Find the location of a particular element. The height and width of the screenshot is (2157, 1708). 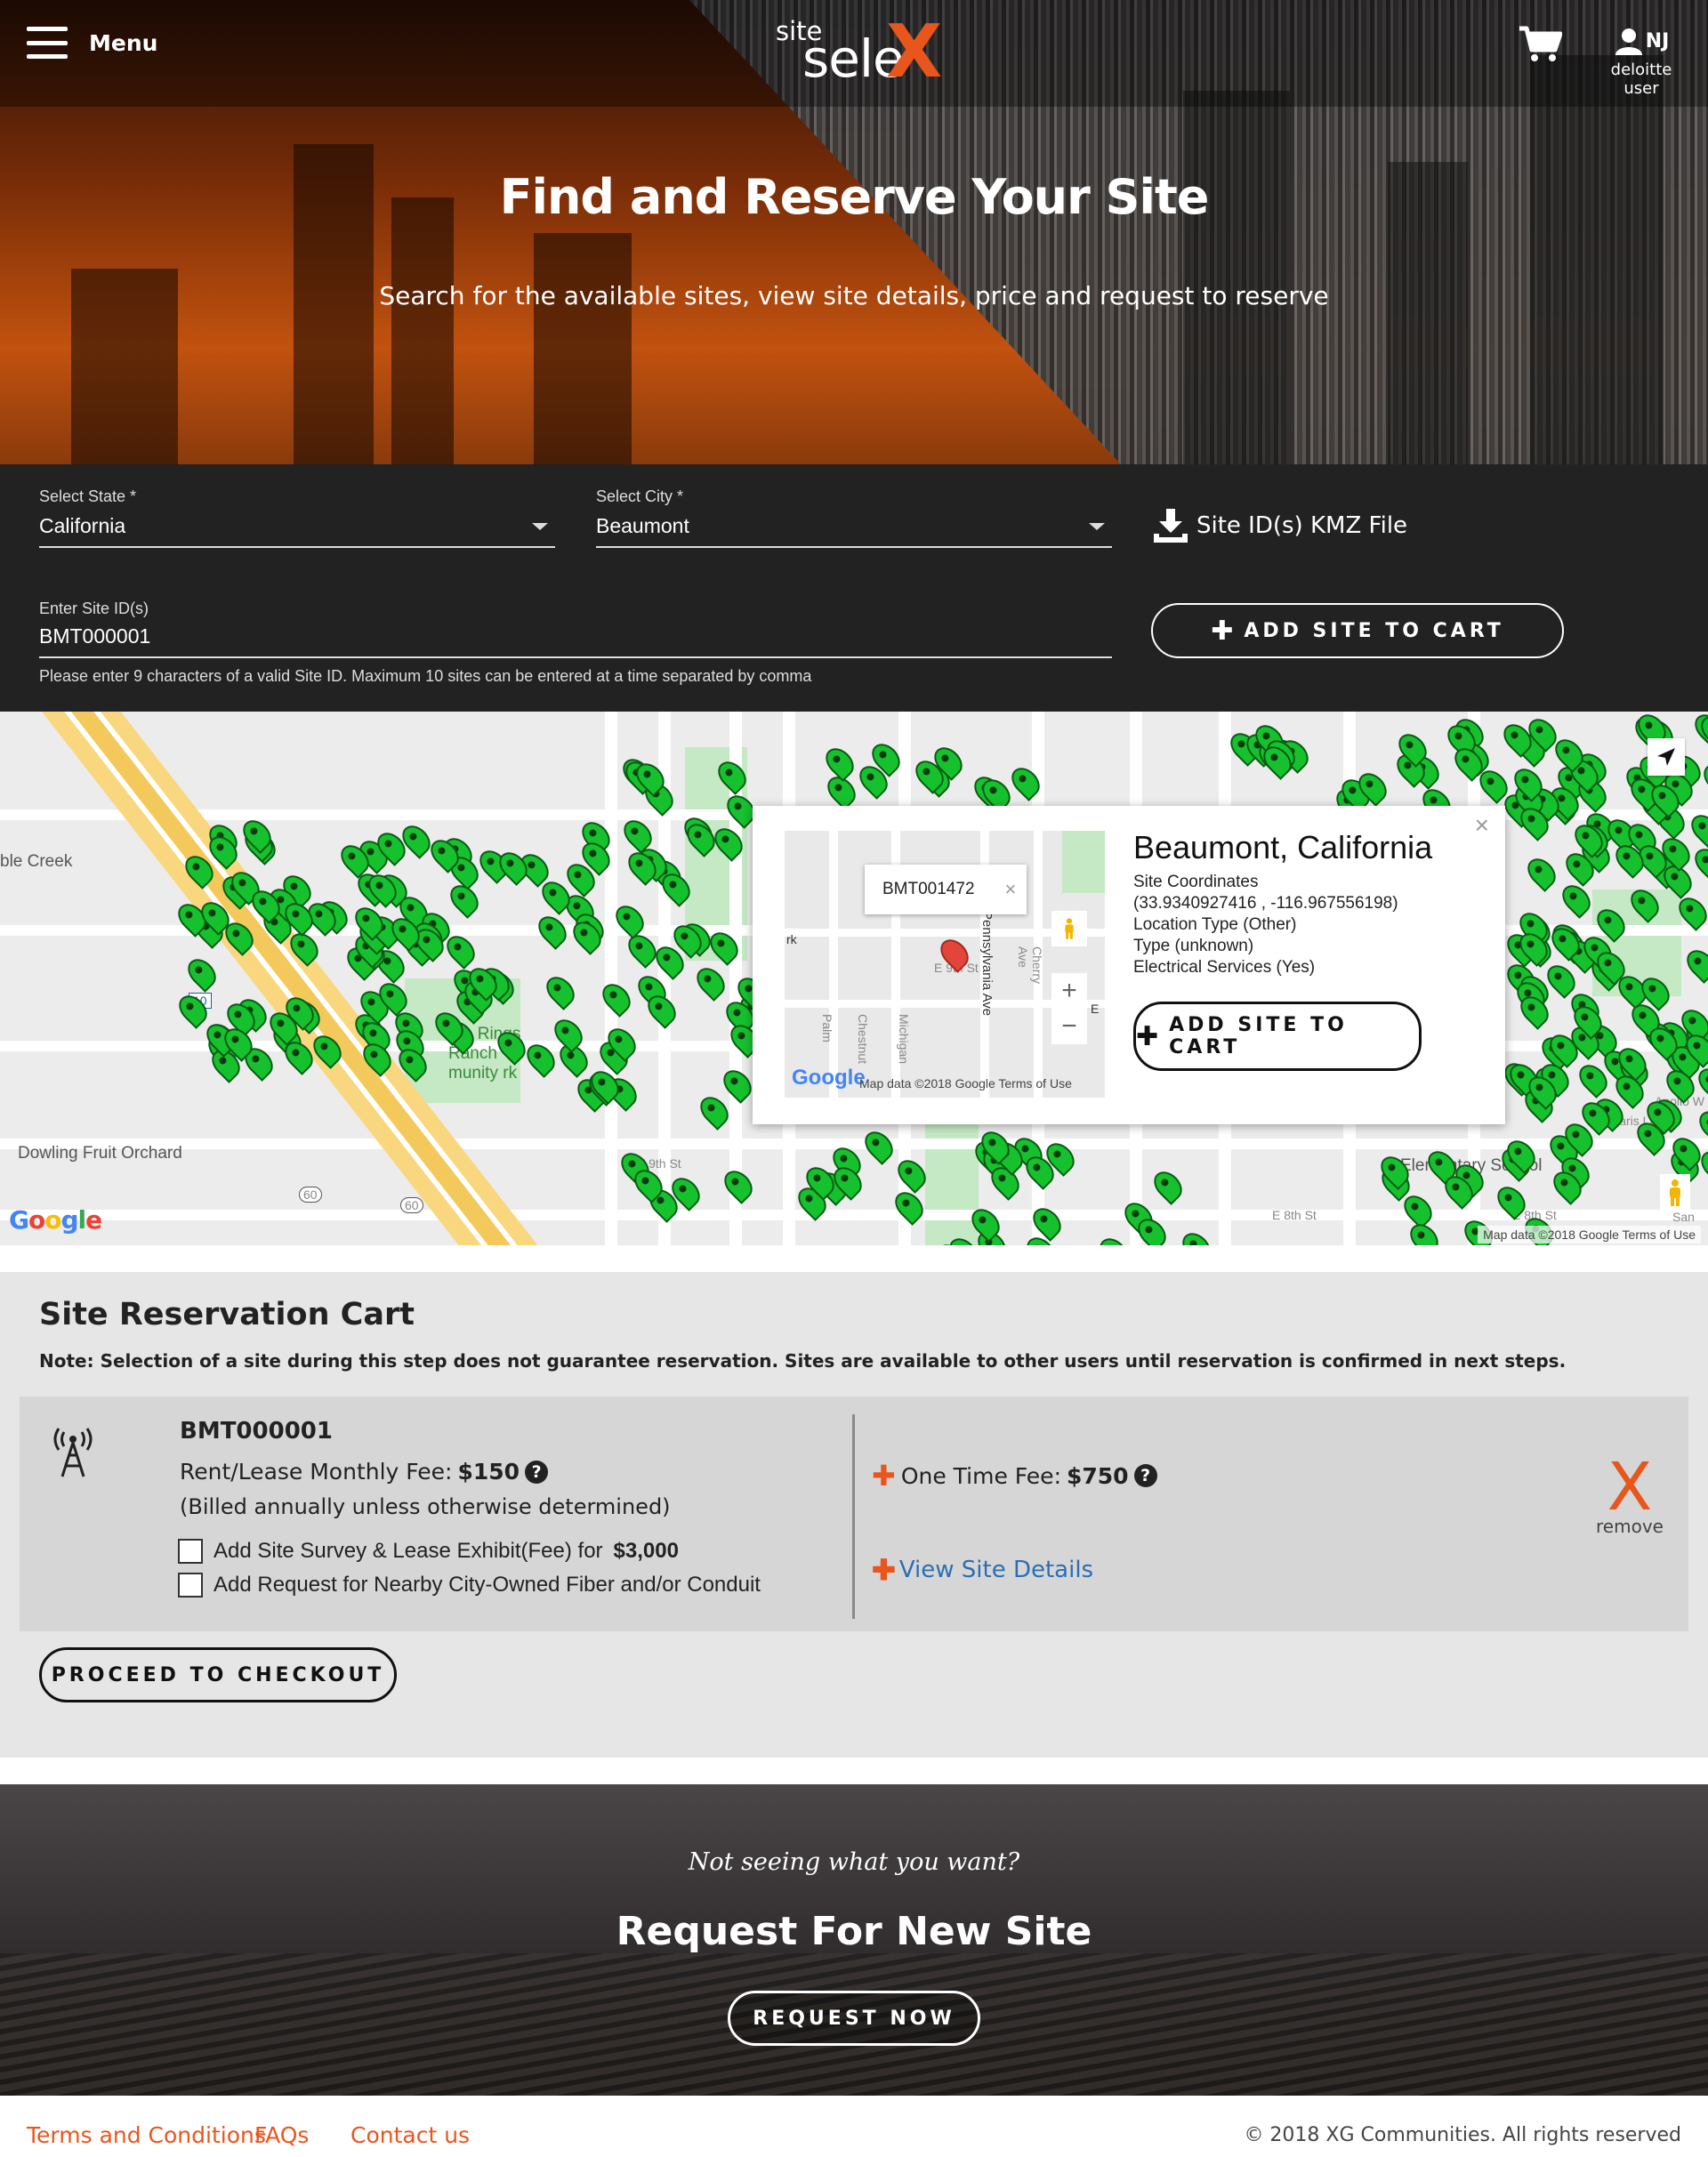

google-logo: Google is located at coordinates (55, 1220).